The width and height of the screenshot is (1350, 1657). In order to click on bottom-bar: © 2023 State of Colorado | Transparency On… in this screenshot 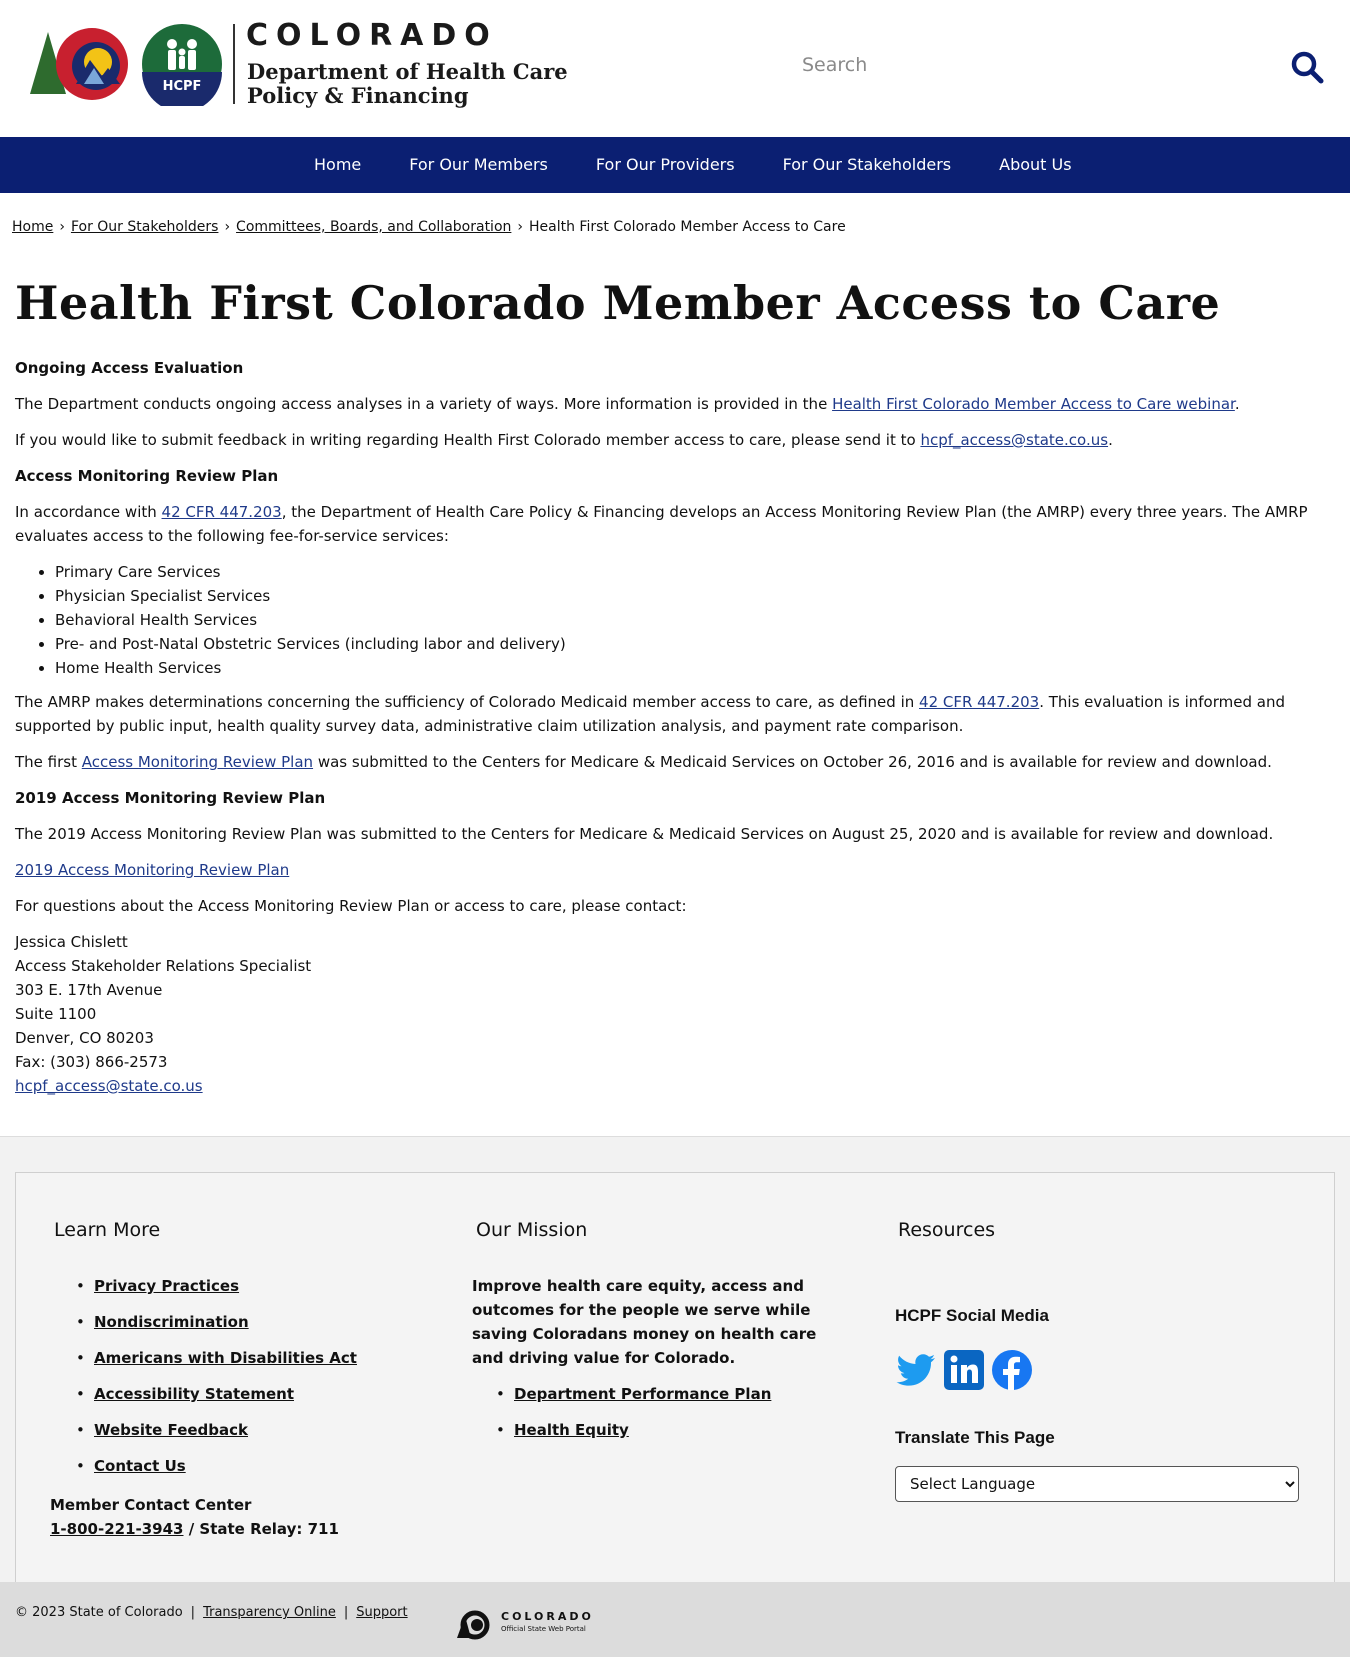, I will do `click(675, 1619)`.